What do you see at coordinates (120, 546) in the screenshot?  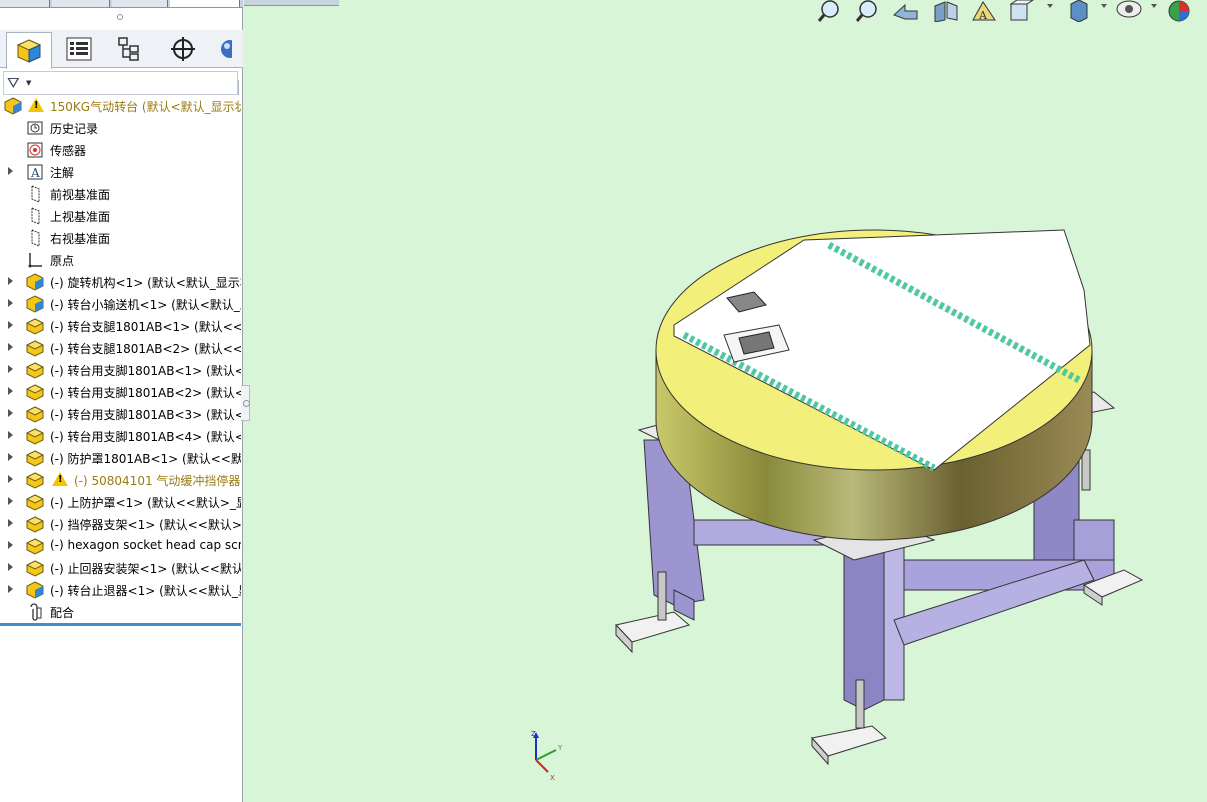 I see `tree-item: (-) hexagon socket head cap scre` at bounding box center [120, 546].